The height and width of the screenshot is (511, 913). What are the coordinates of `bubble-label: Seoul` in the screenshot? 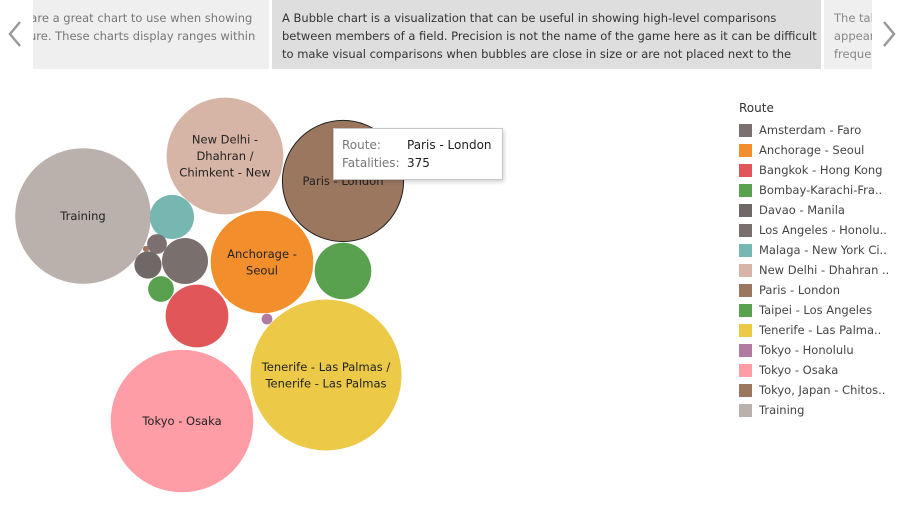 It's located at (262, 270).